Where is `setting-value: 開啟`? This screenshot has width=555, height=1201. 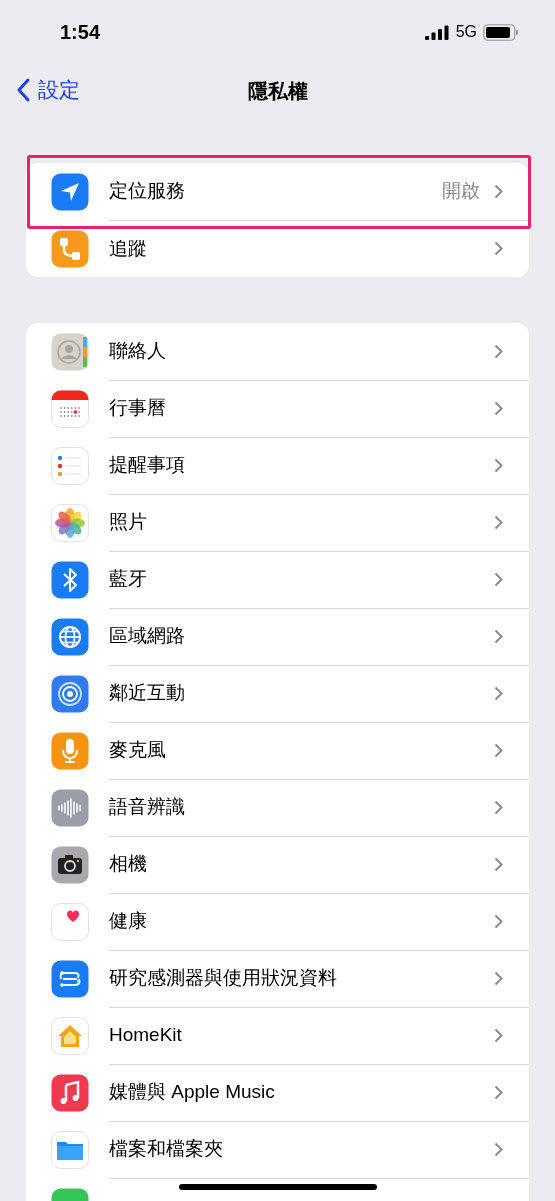
setting-value: 開啟 is located at coordinates (461, 191).